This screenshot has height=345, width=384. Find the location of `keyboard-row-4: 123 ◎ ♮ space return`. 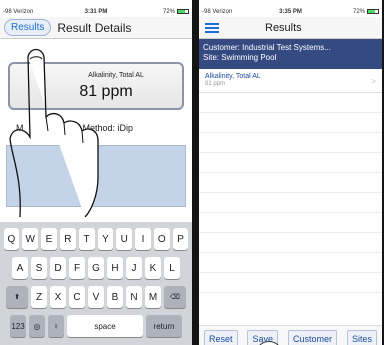

keyboard-row-4: 123 ◎ ♮ space return is located at coordinates (96, 326).